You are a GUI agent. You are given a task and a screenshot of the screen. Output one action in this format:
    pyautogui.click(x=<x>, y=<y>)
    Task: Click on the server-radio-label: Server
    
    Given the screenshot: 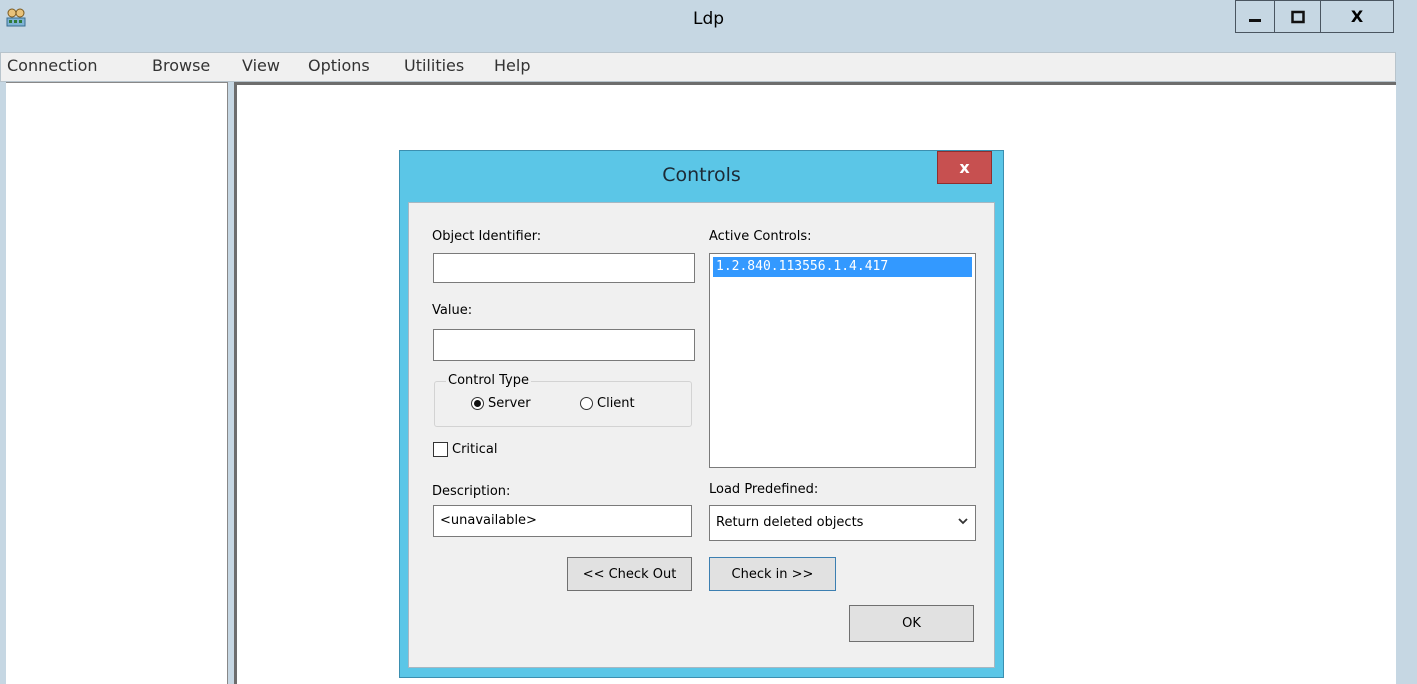 What is the action you would take?
    pyautogui.click(x=509, y=403)
    